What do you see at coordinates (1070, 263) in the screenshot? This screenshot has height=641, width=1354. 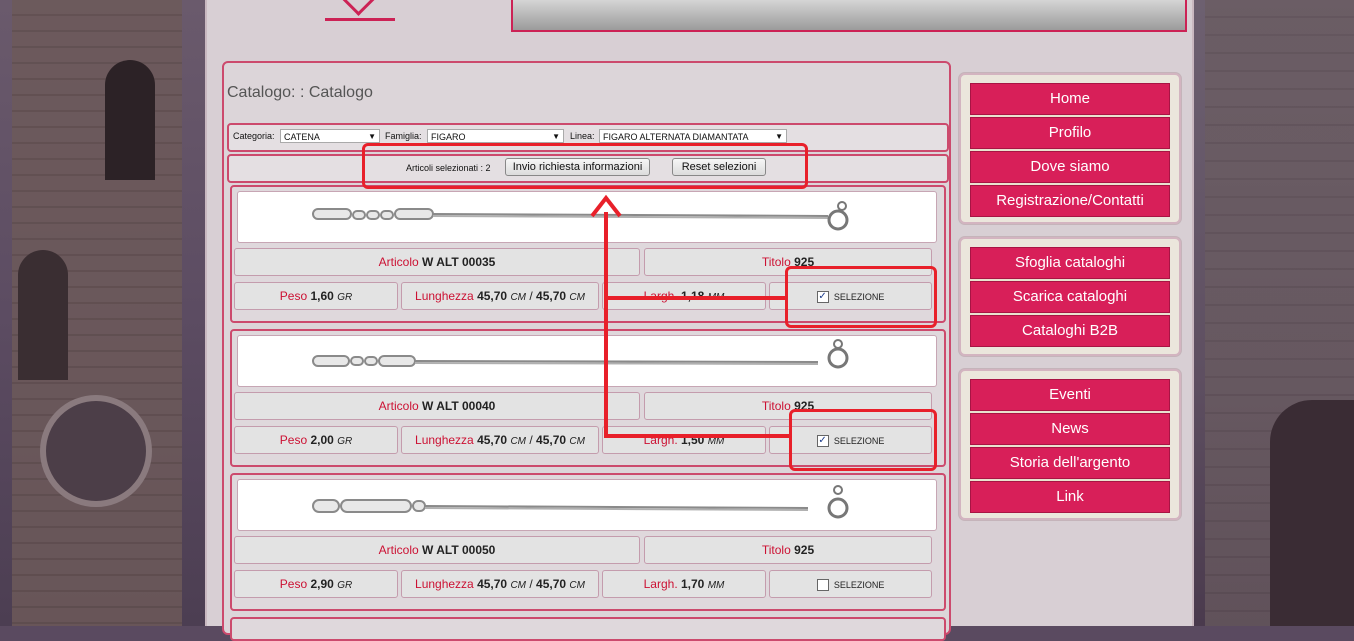 I see `menu-item-sfoglia-cataloghi: Sfoglia cataloghi` at bounding box center [1070, 263].